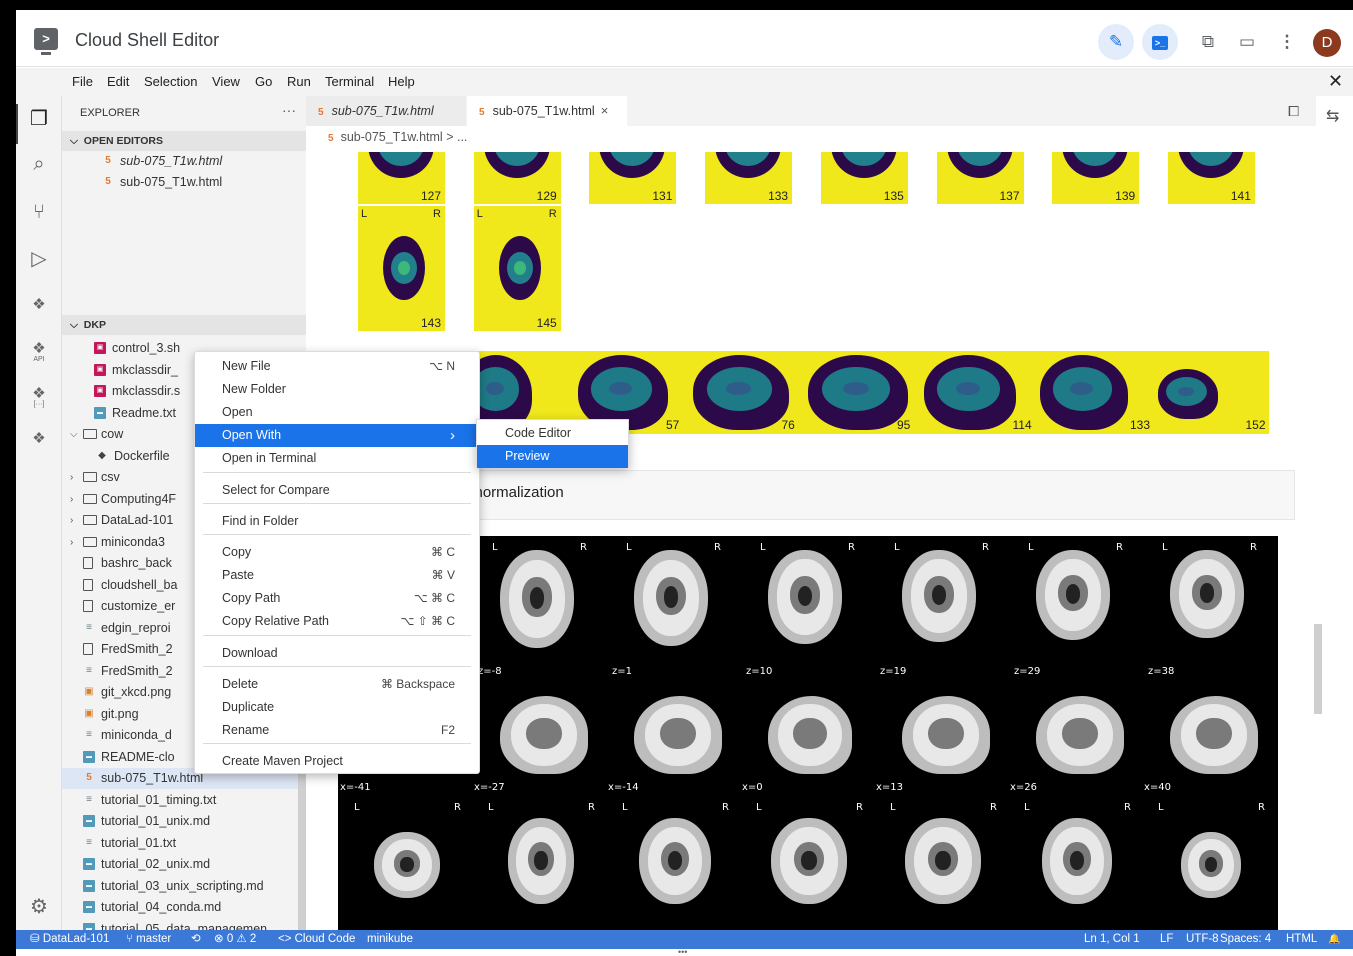  I want to click on sync-icon: ⟲, so click(196, 939).